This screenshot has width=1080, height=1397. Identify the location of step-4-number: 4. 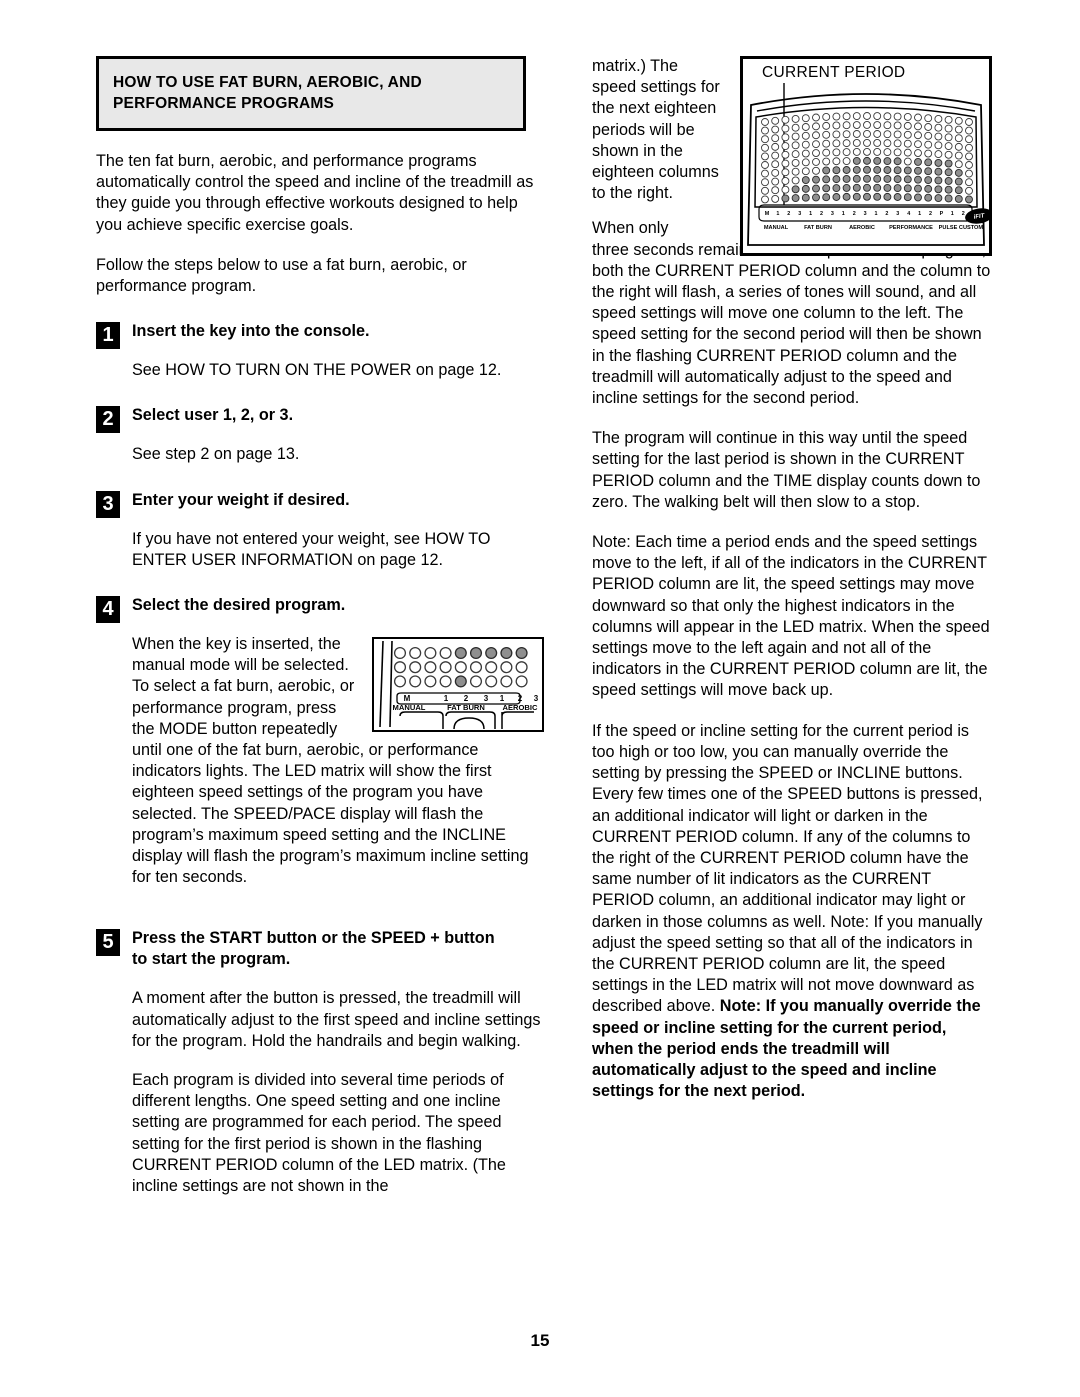
(108, 610).